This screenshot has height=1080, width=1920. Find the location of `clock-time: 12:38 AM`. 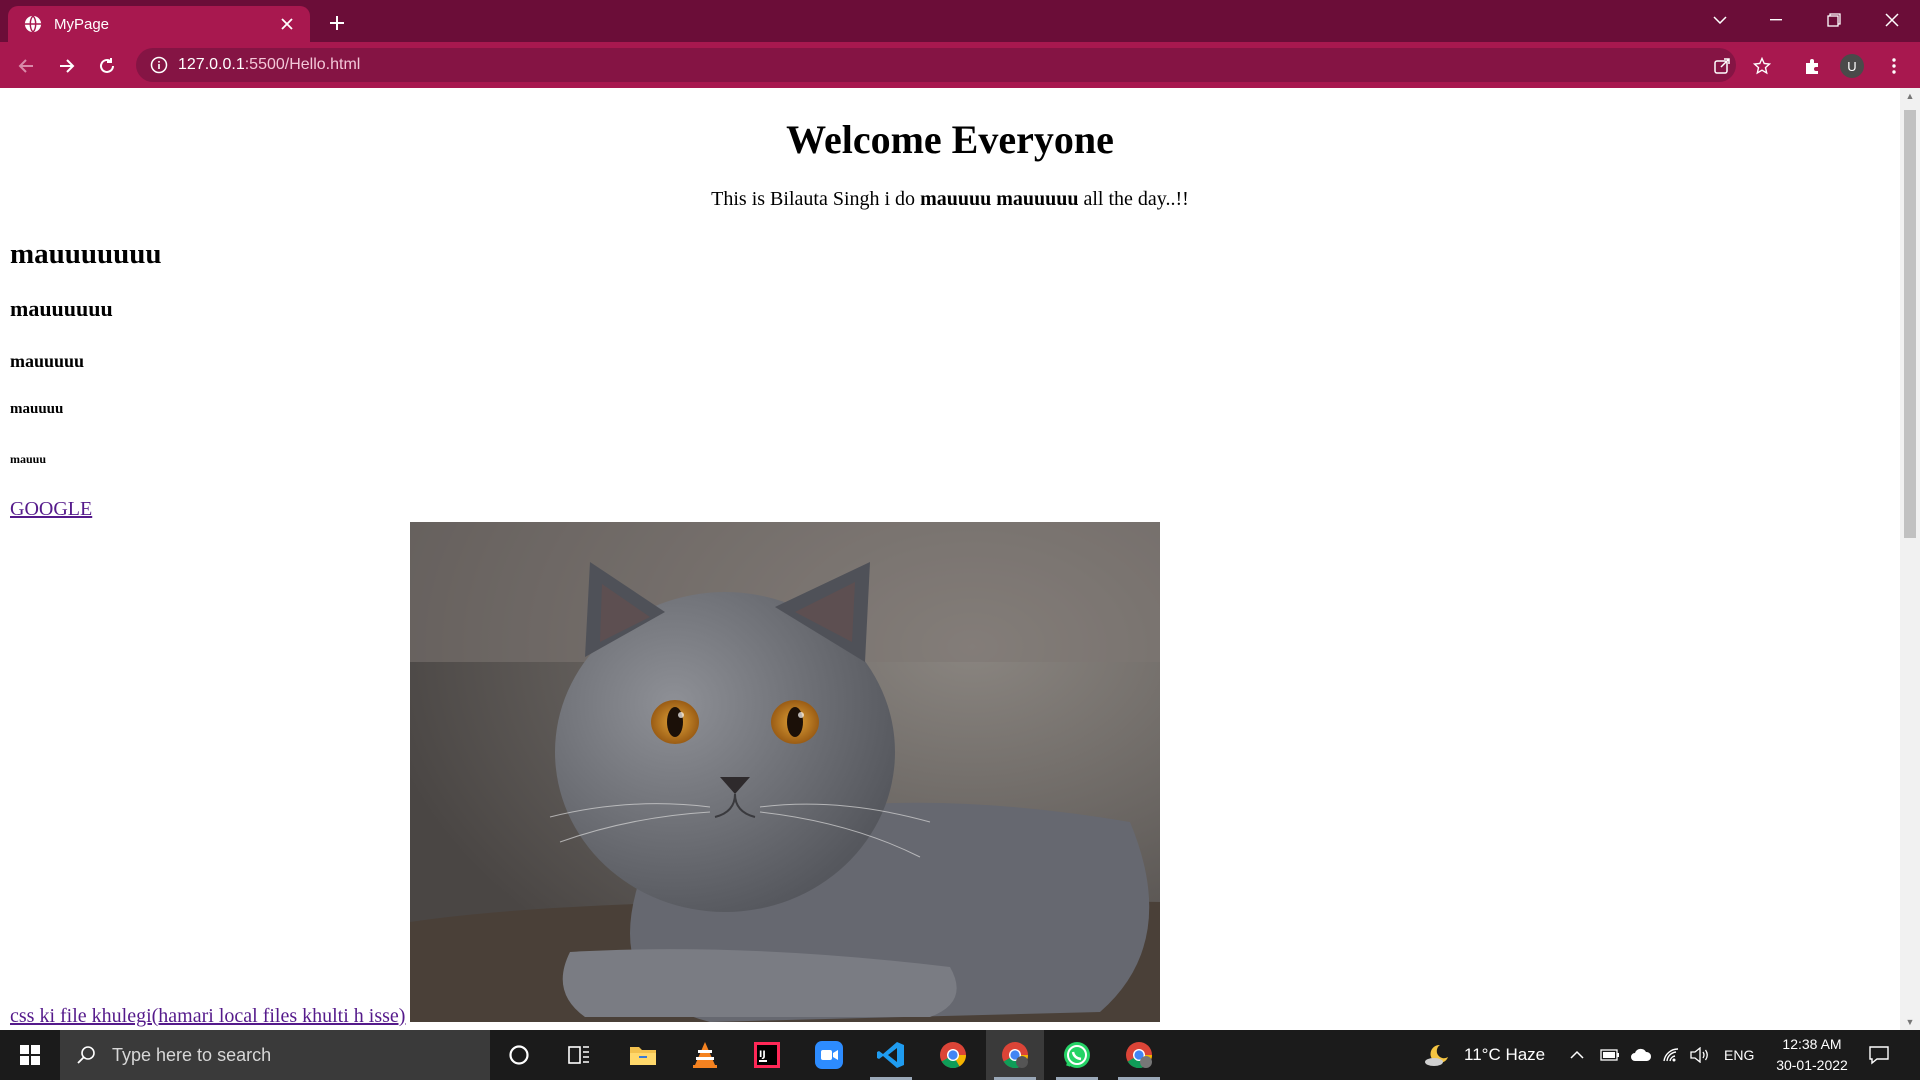

clock-time: 12:38 AM is located at coordinates (1812, 1044).